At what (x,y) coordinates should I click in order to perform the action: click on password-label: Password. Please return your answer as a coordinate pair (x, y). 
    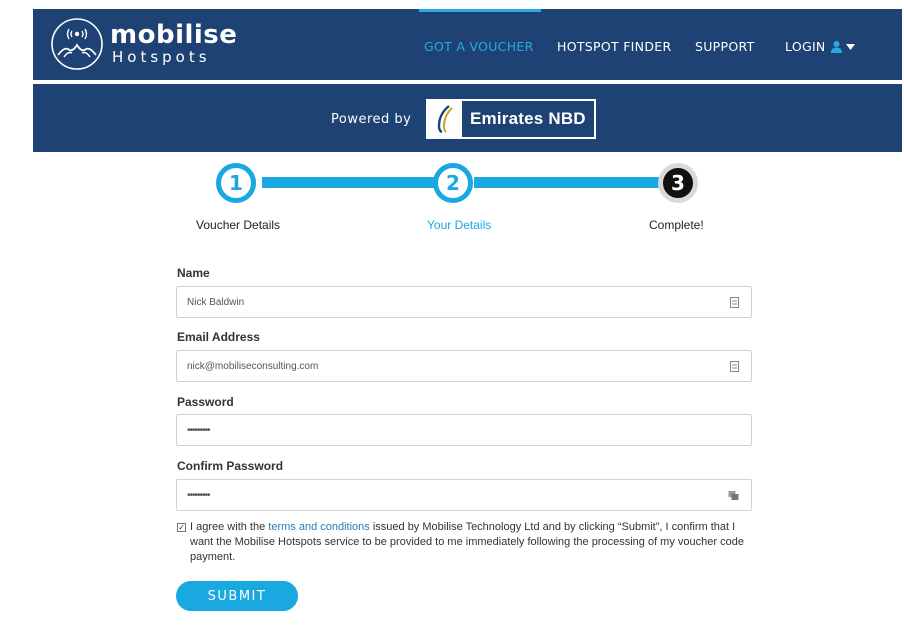
    Looking at the image, I should click on (205, 402).